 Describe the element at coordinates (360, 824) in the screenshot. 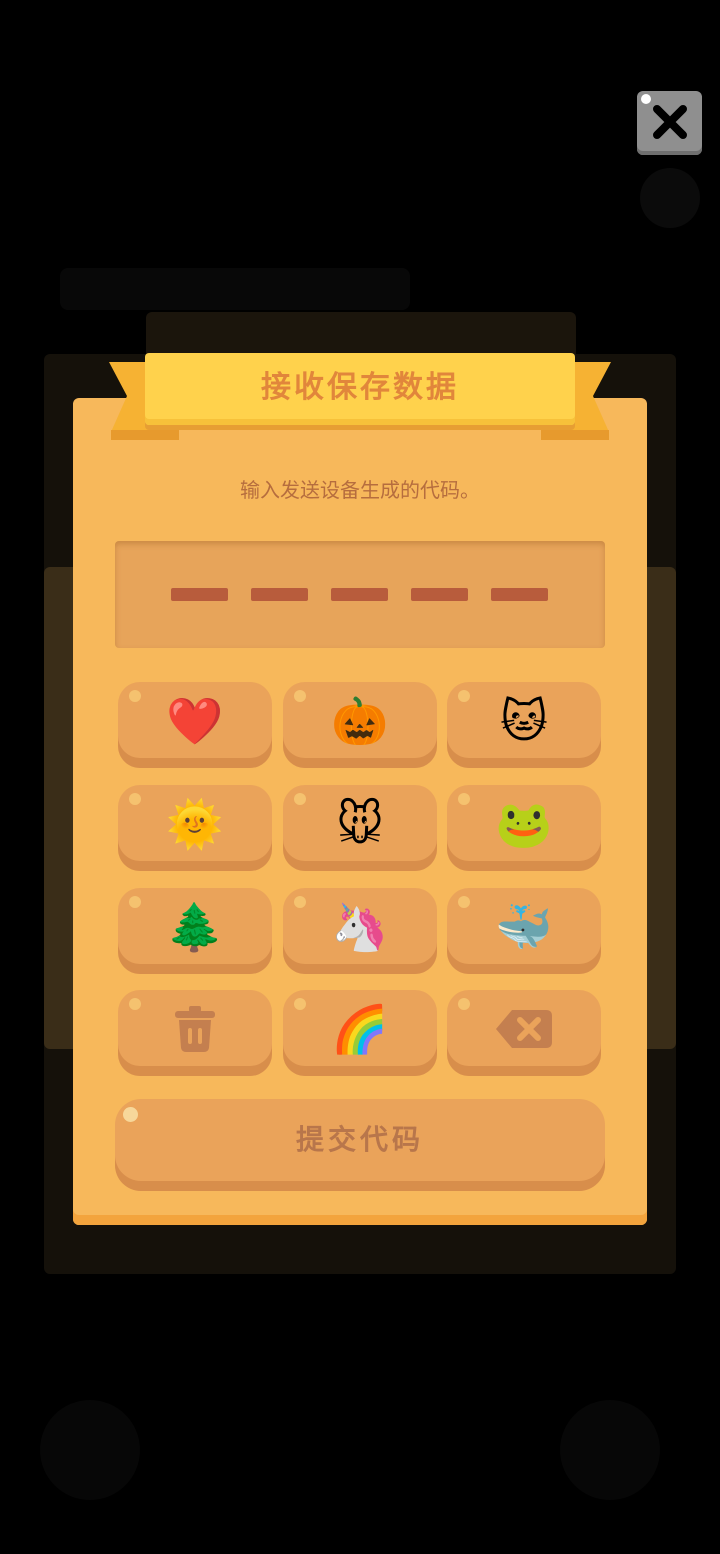

I see `mouse-icon: 🐭` at that location.